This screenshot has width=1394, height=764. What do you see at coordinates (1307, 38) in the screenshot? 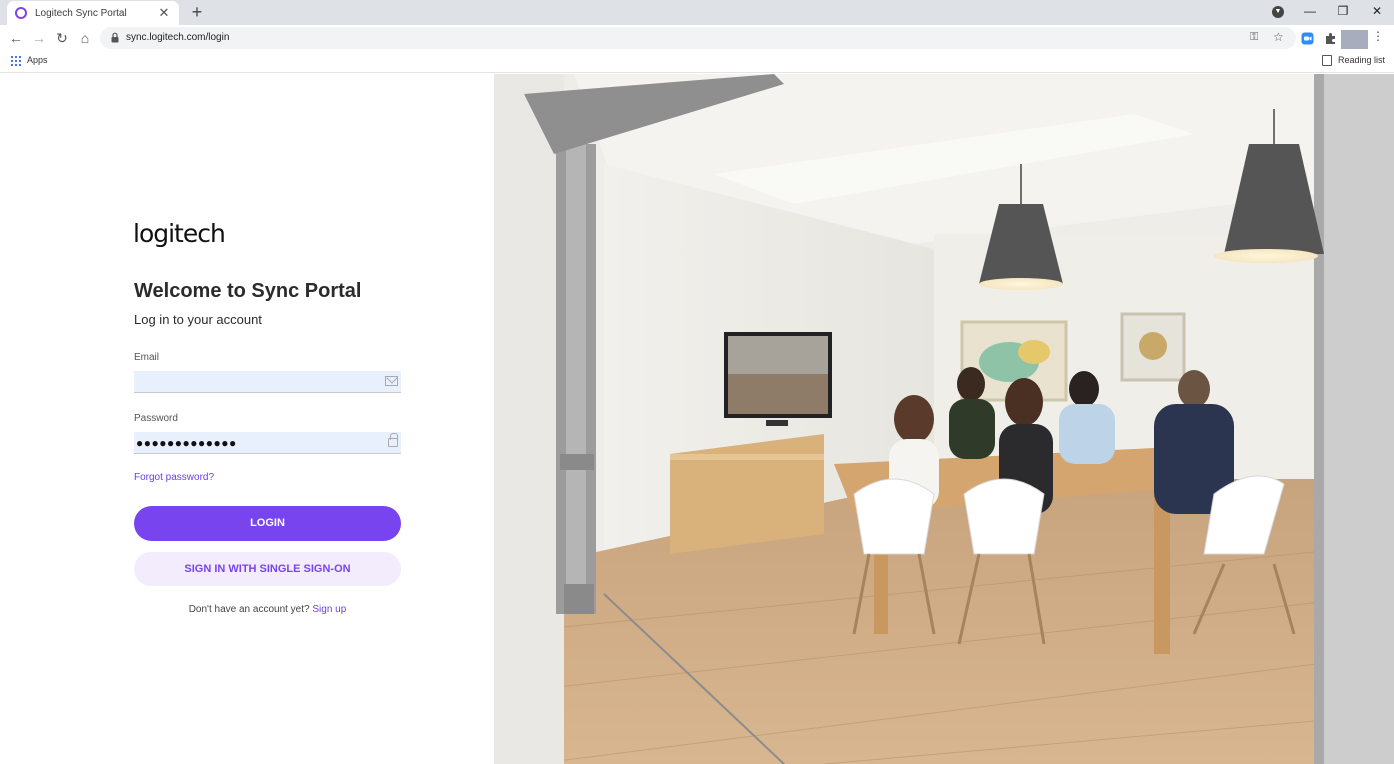
I see `zoom-extension-icon` at bounding box center [1307, 38].